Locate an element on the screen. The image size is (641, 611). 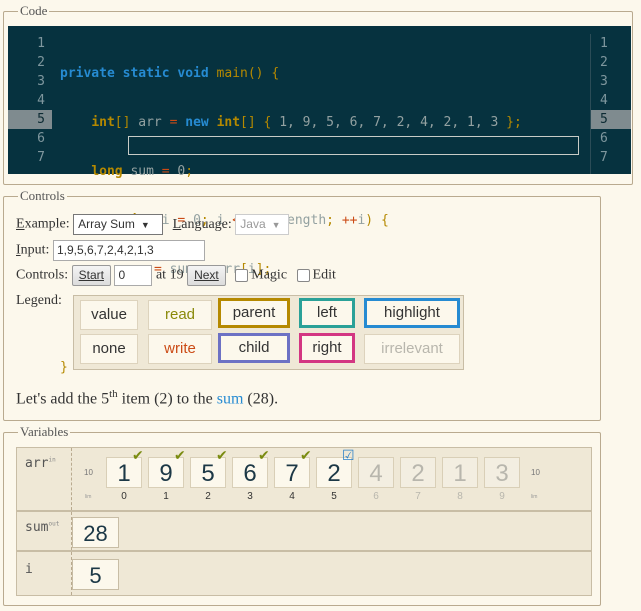
example-select: Array Sum ▼ is located at coordinates (118, 224).